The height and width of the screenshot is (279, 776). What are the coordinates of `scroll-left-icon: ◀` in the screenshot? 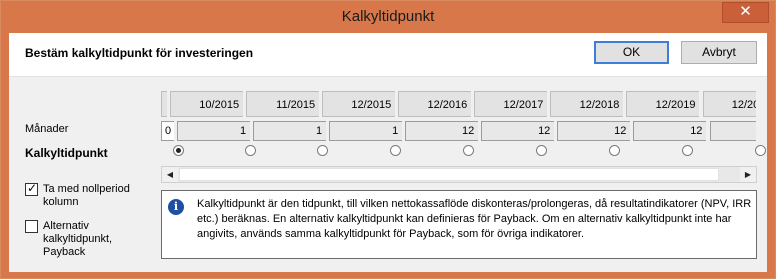 It's located at (170, 174).